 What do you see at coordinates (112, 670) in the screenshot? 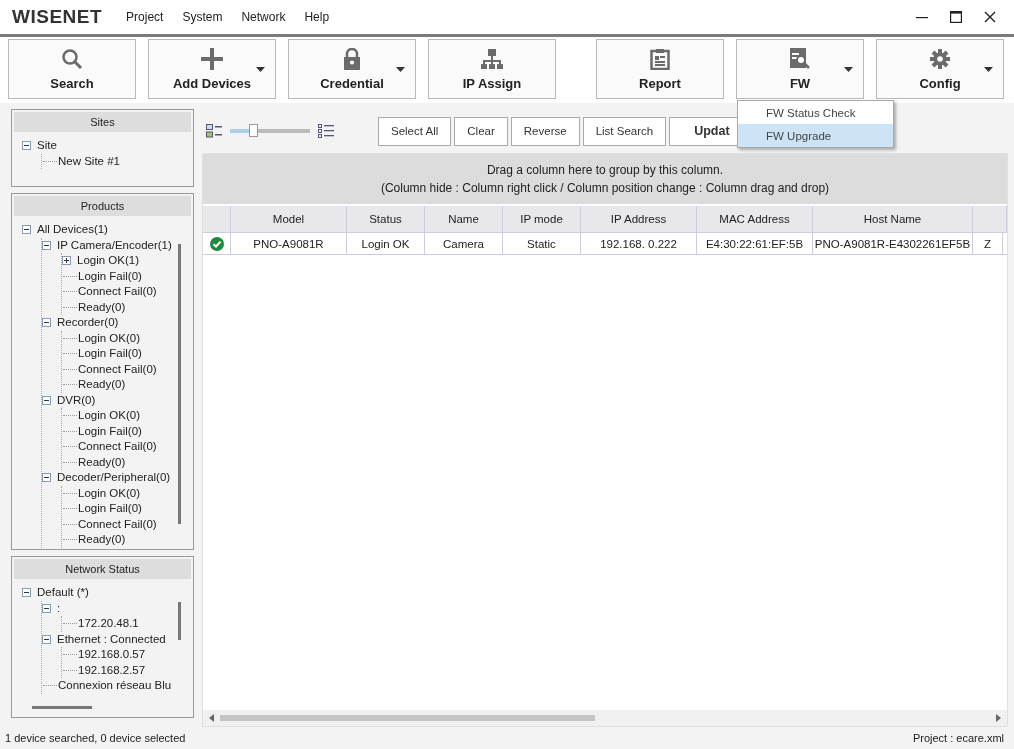
I see `tree-item: 192.168.2.57` at bounding box center [112, 670].